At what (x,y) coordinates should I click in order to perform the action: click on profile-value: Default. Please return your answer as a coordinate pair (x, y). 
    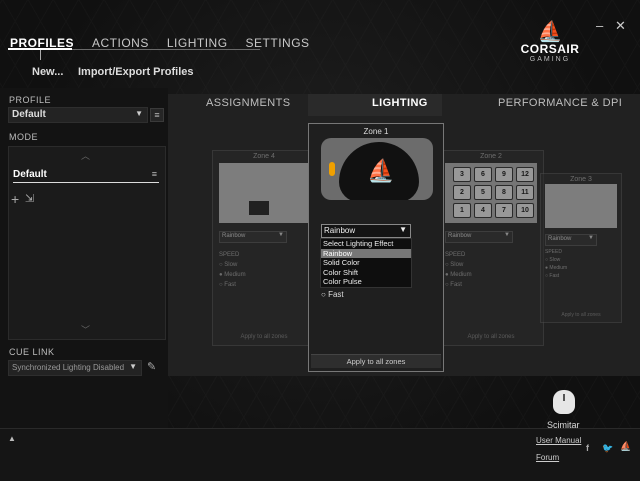
    Looking at the image, I should click on (29, 114).